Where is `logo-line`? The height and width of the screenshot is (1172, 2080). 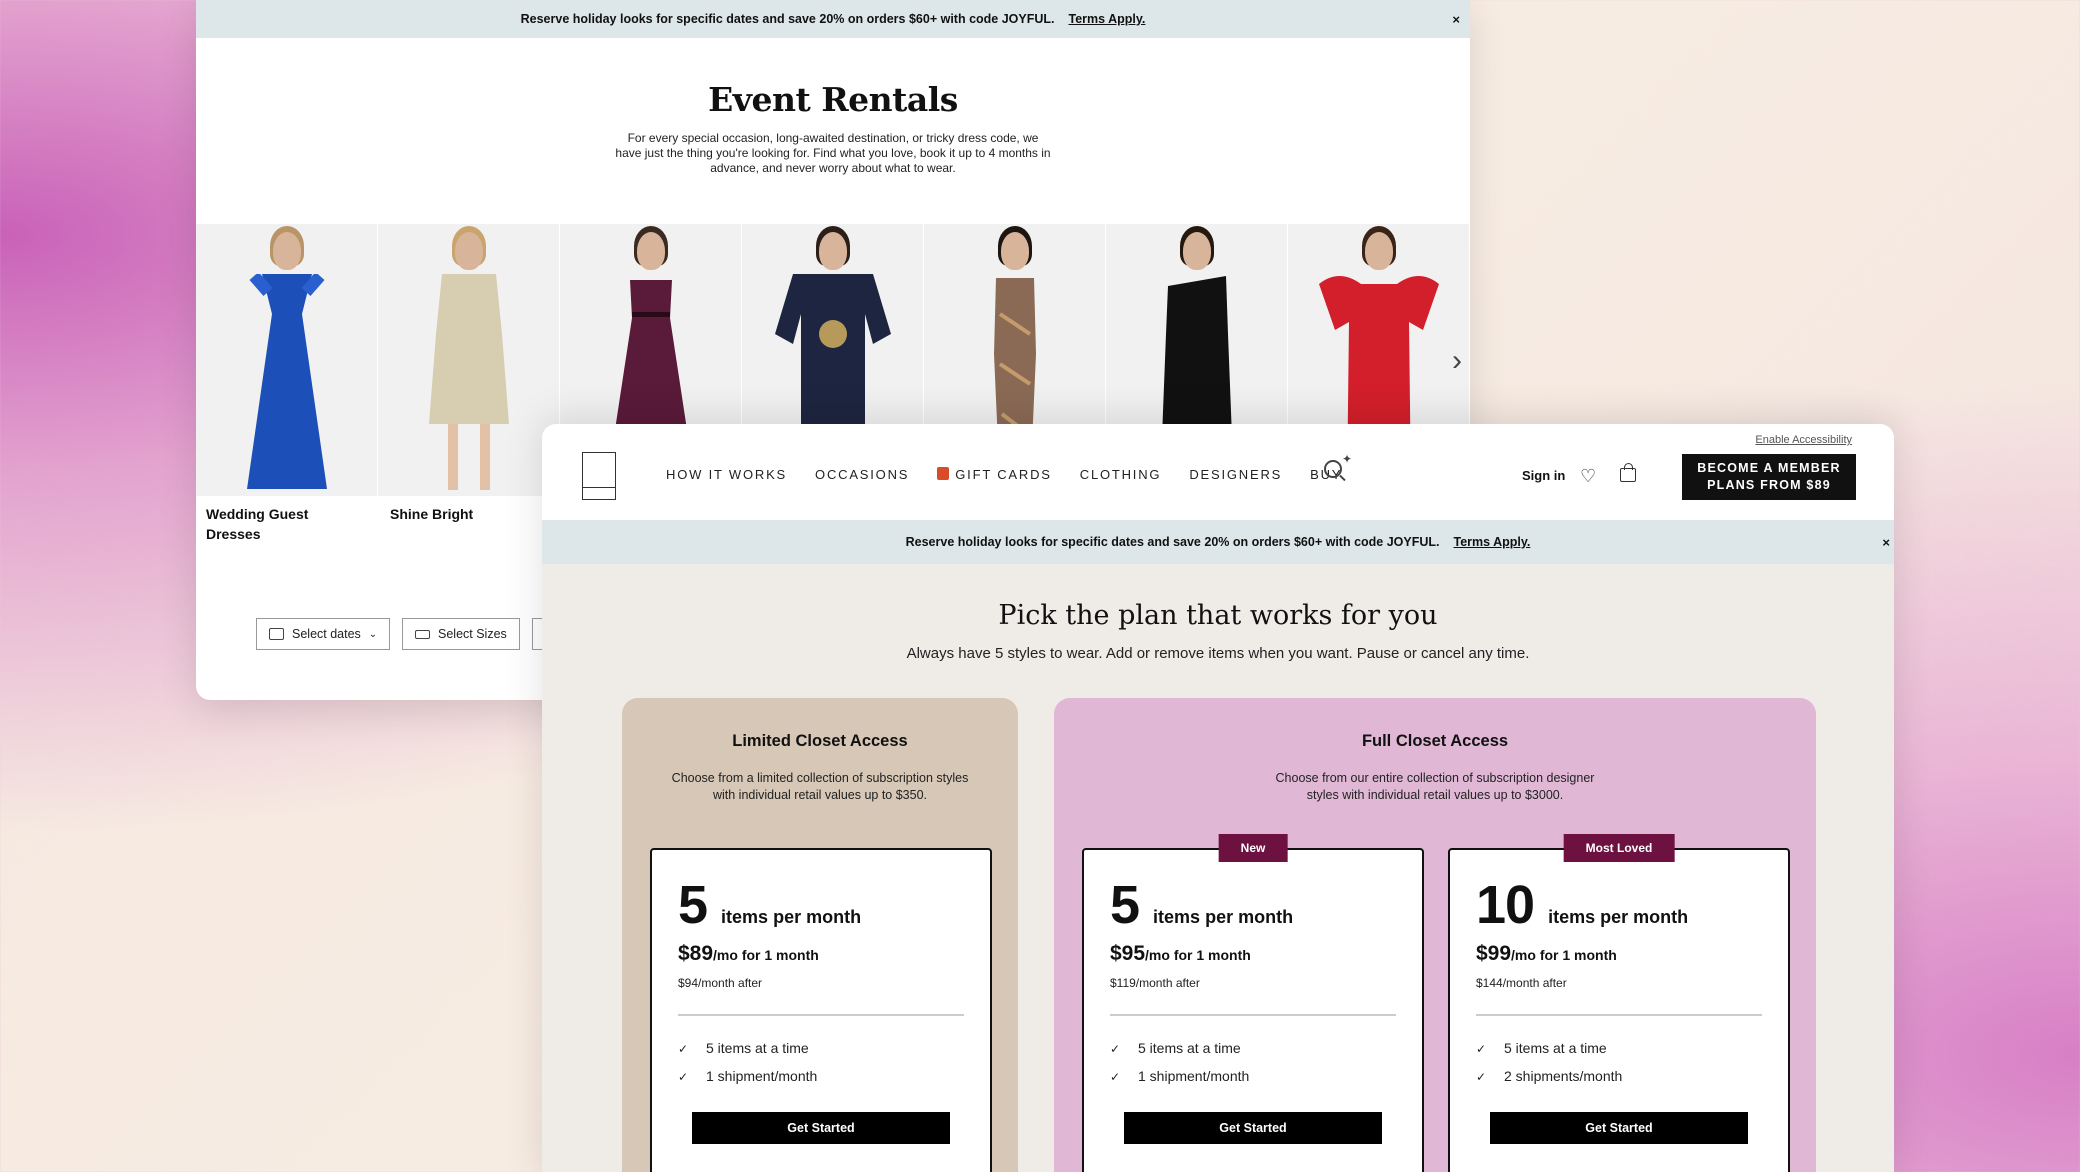
logo-line is located at coordinates (599, 487).